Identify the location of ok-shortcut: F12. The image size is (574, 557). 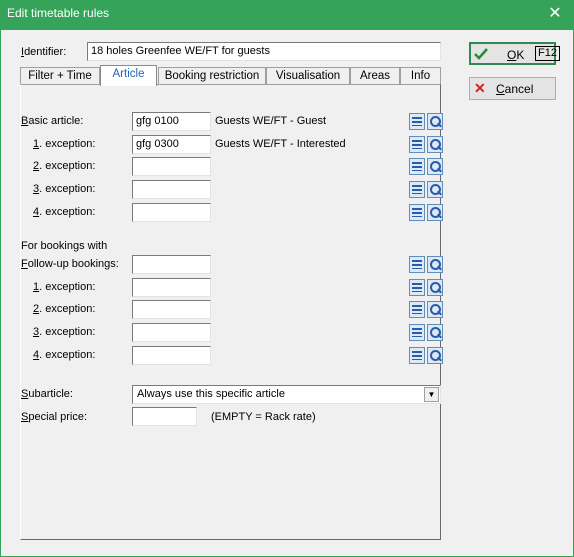
(547, 53).